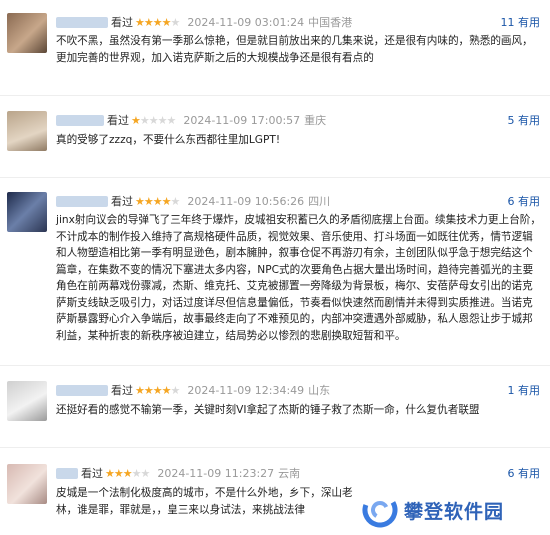  What do you see at coordinates (246, 201) in the screenshot?
I see `review-time: 2024-11-09 10:56:26` at bounding box center [246, 201].